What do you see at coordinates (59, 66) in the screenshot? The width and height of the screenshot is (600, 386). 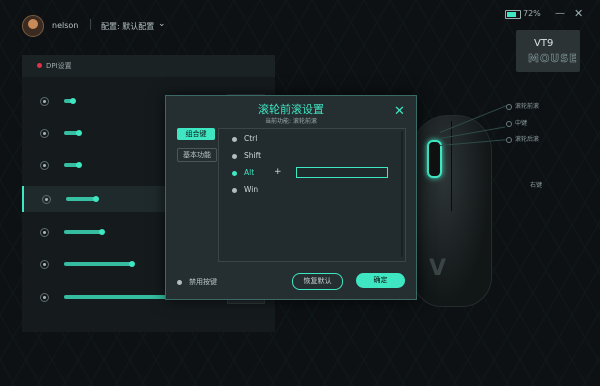 I see `dpi-panel-title: DPI设置` at bounding box center [59, 66].